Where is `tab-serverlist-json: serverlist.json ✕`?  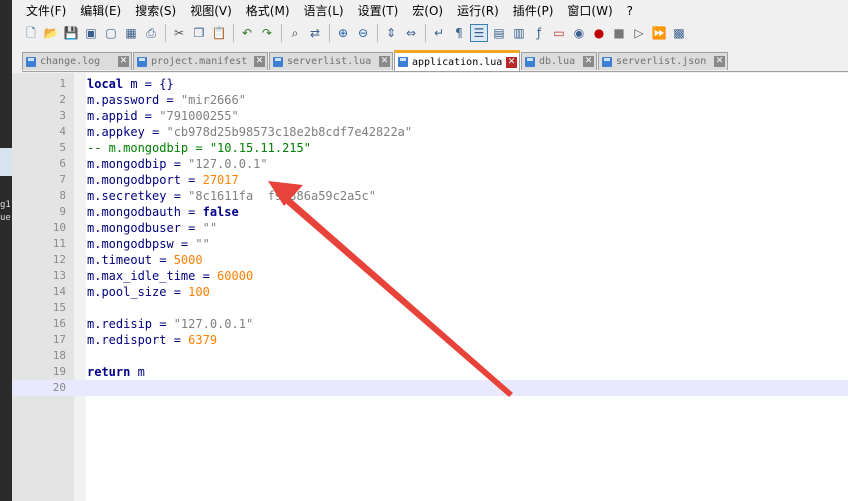
tab-serverlist-json: serverlist.json ✕ is located at coordinates (663, 61).